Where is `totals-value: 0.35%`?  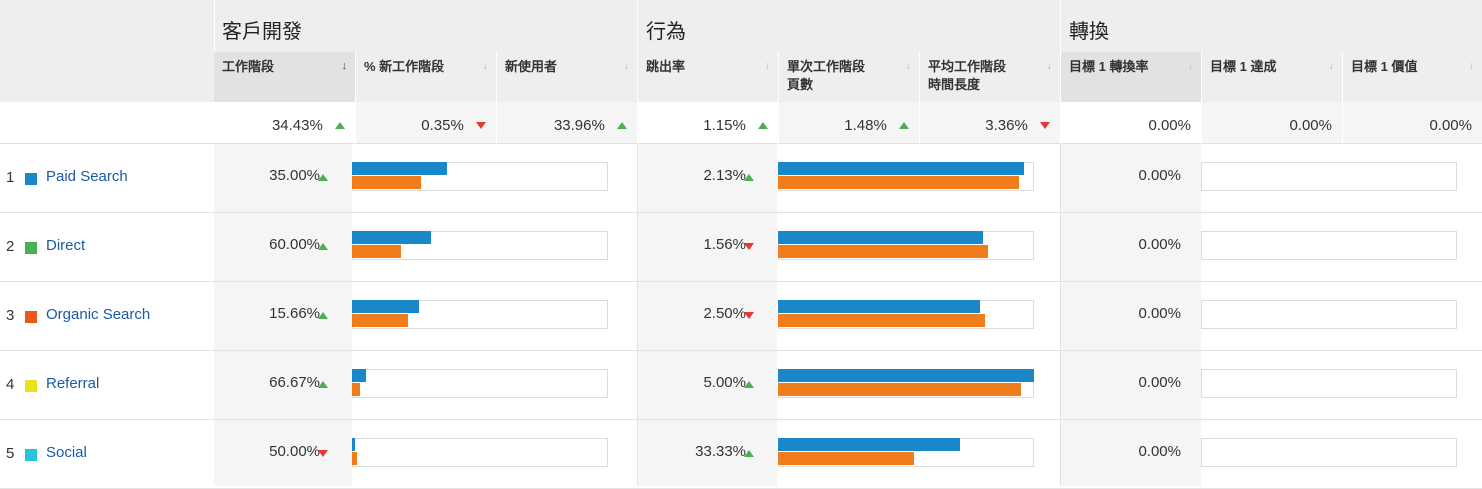
totals-value: 0.35% is located at coordinates (442, 125).